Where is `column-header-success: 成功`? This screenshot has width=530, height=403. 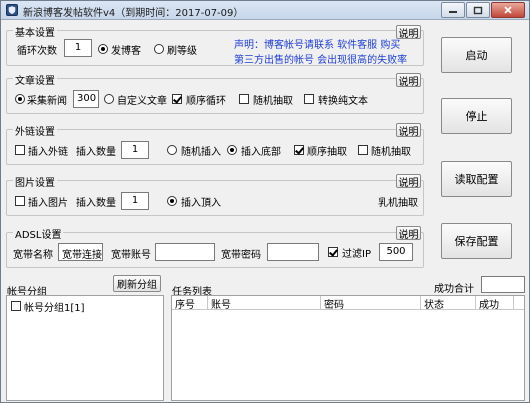 column-header-success: 成功 is located at coordinates (495, 303).